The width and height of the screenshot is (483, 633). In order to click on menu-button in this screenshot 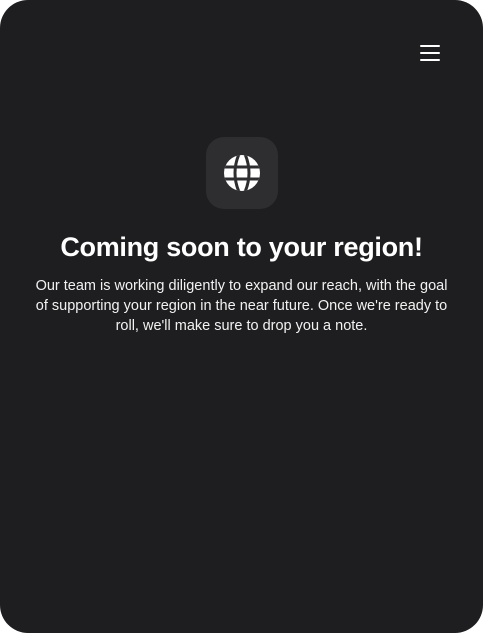, I will do `click(430, 53)`.